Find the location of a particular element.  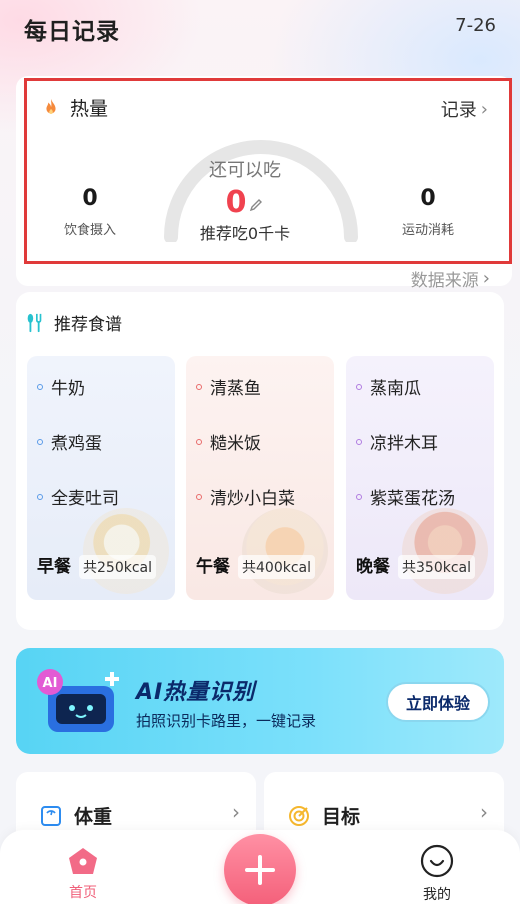

meal-breakfast: 牛奶 煮鸡蛋 全麦吐司 早餐 共250kcal is located at coordinates (101, 478).